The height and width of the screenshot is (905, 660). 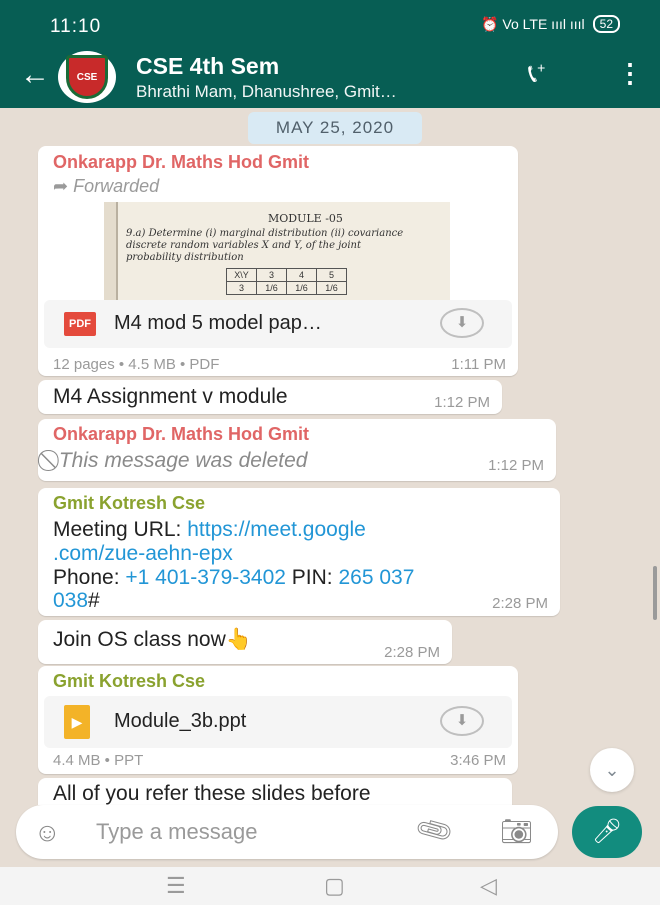 I want to click on system-nav-bar: ☰ ▢ ◁, so click(x=330, y=886).